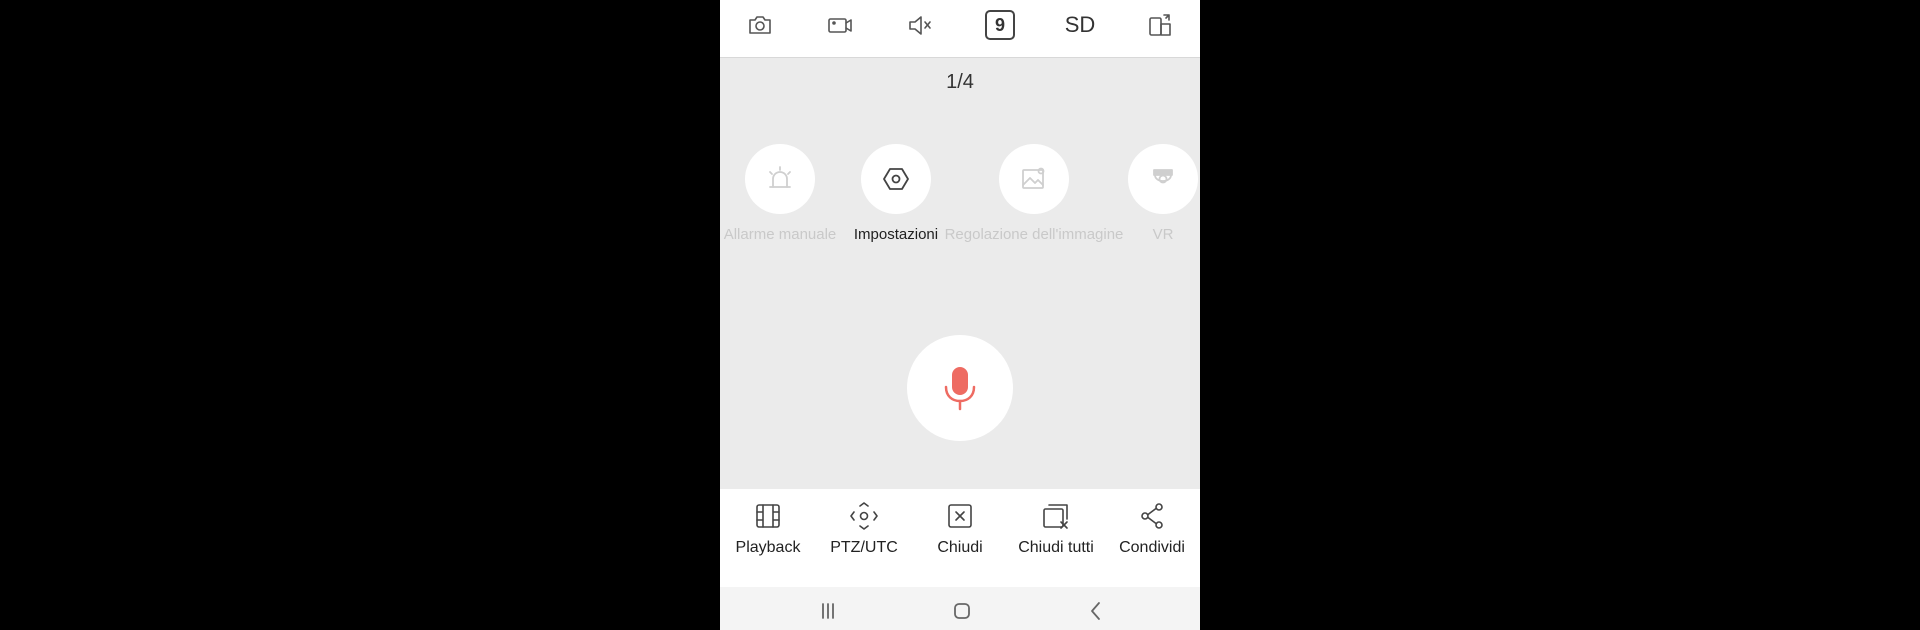 The height and width of the screenshot is (630, 1920). What do you see at coordinates (864, 547) in the screenshot?
I see `ptz-label: PTZ/UTC` at bounding box center [864, 547].